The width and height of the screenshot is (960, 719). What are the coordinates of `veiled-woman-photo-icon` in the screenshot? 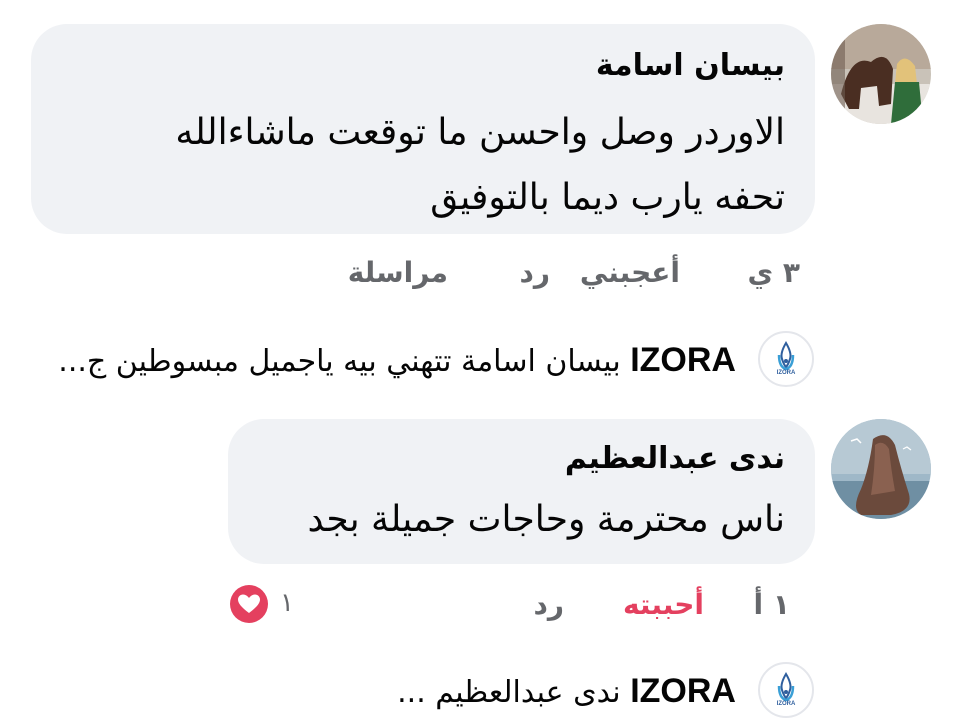 It's located at (881, 469).